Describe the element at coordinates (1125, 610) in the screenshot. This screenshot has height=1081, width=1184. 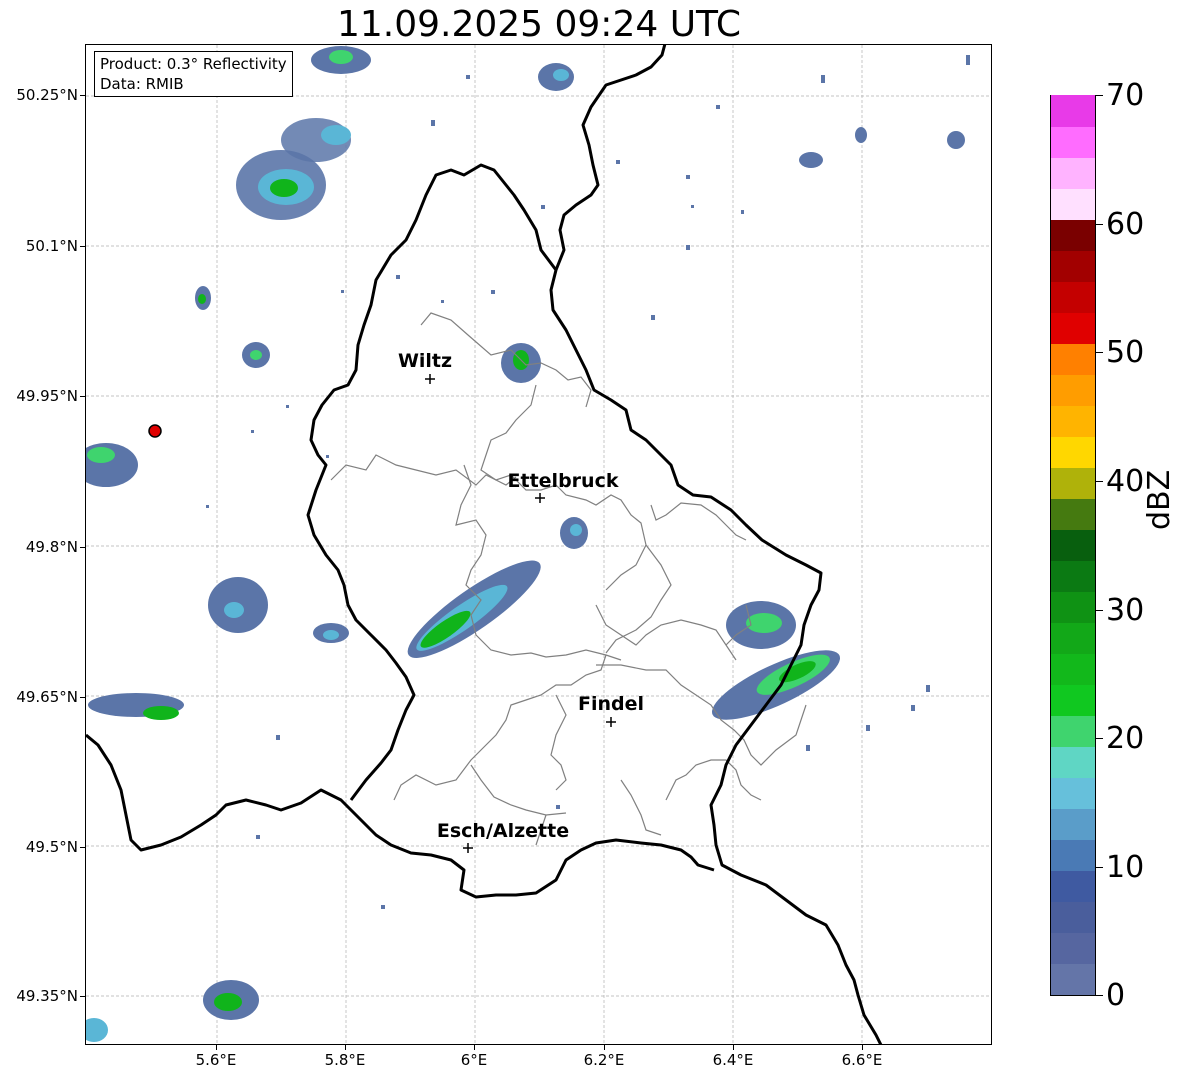
I see `colorbar-tick-label: 30` at that location.